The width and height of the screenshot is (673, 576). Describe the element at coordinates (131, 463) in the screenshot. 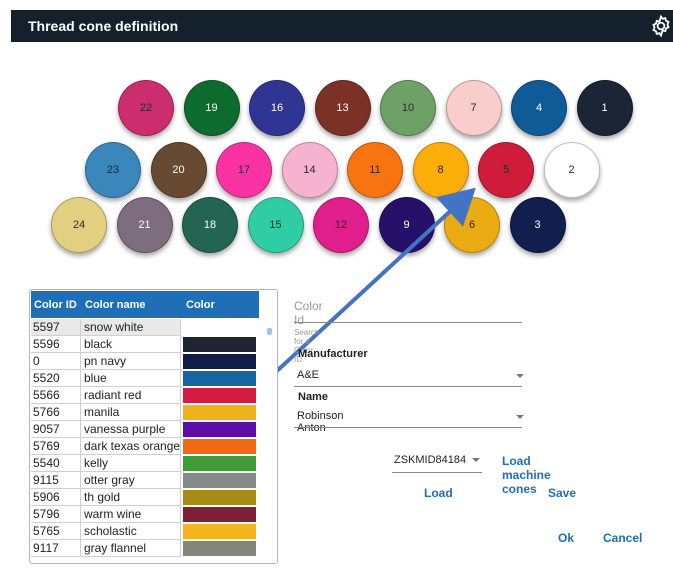

I see `cell-color-name: kelly` at that location.